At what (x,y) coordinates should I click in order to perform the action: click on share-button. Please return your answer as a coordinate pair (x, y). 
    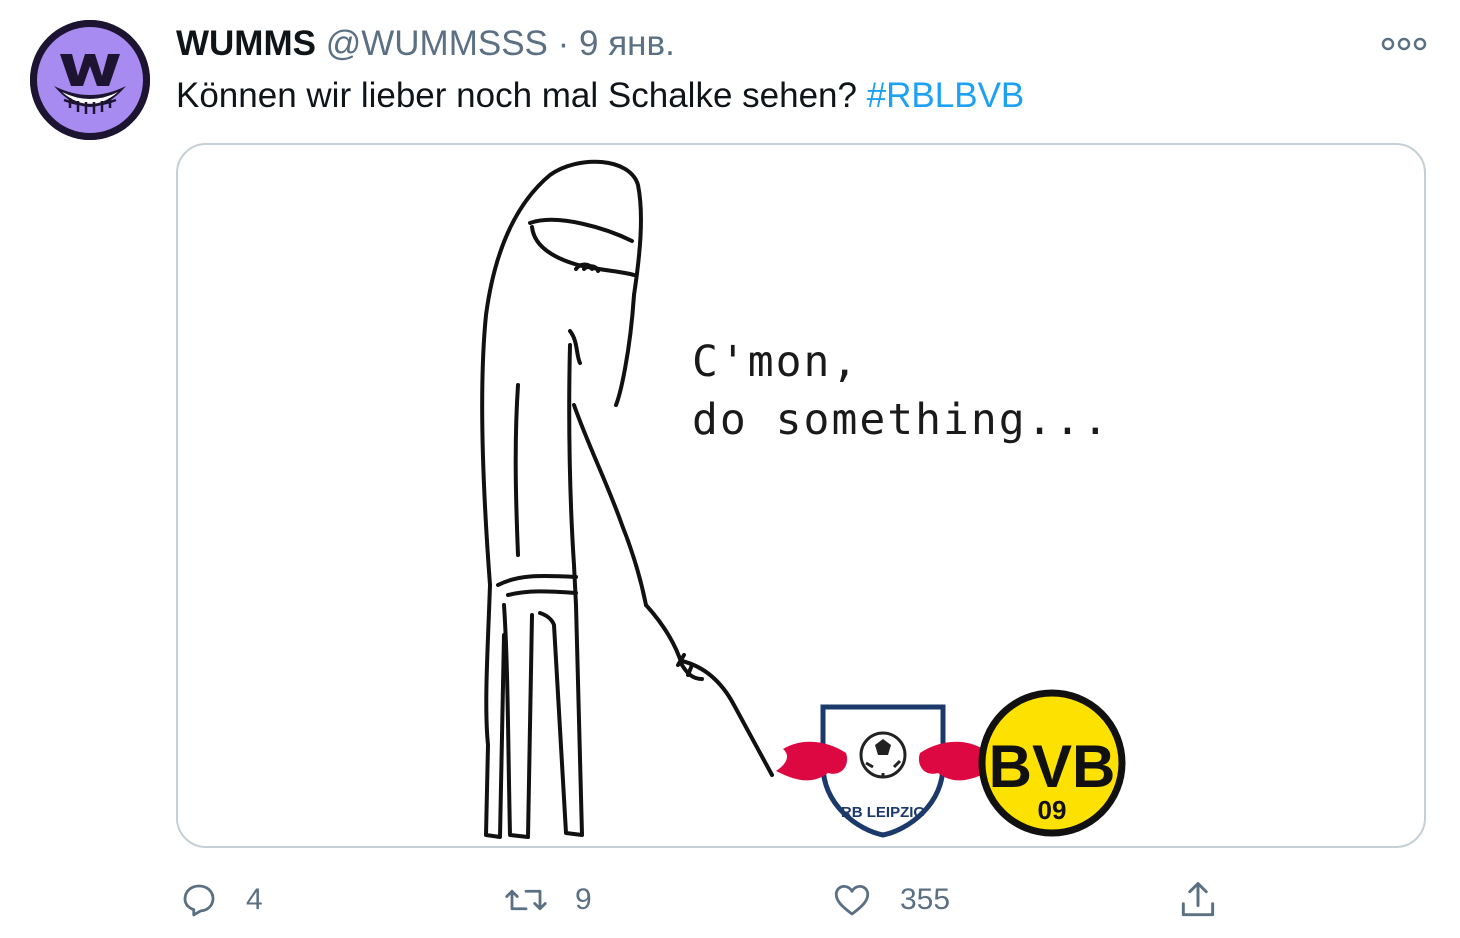
    Looking at the image, I should click on (1198, 900).